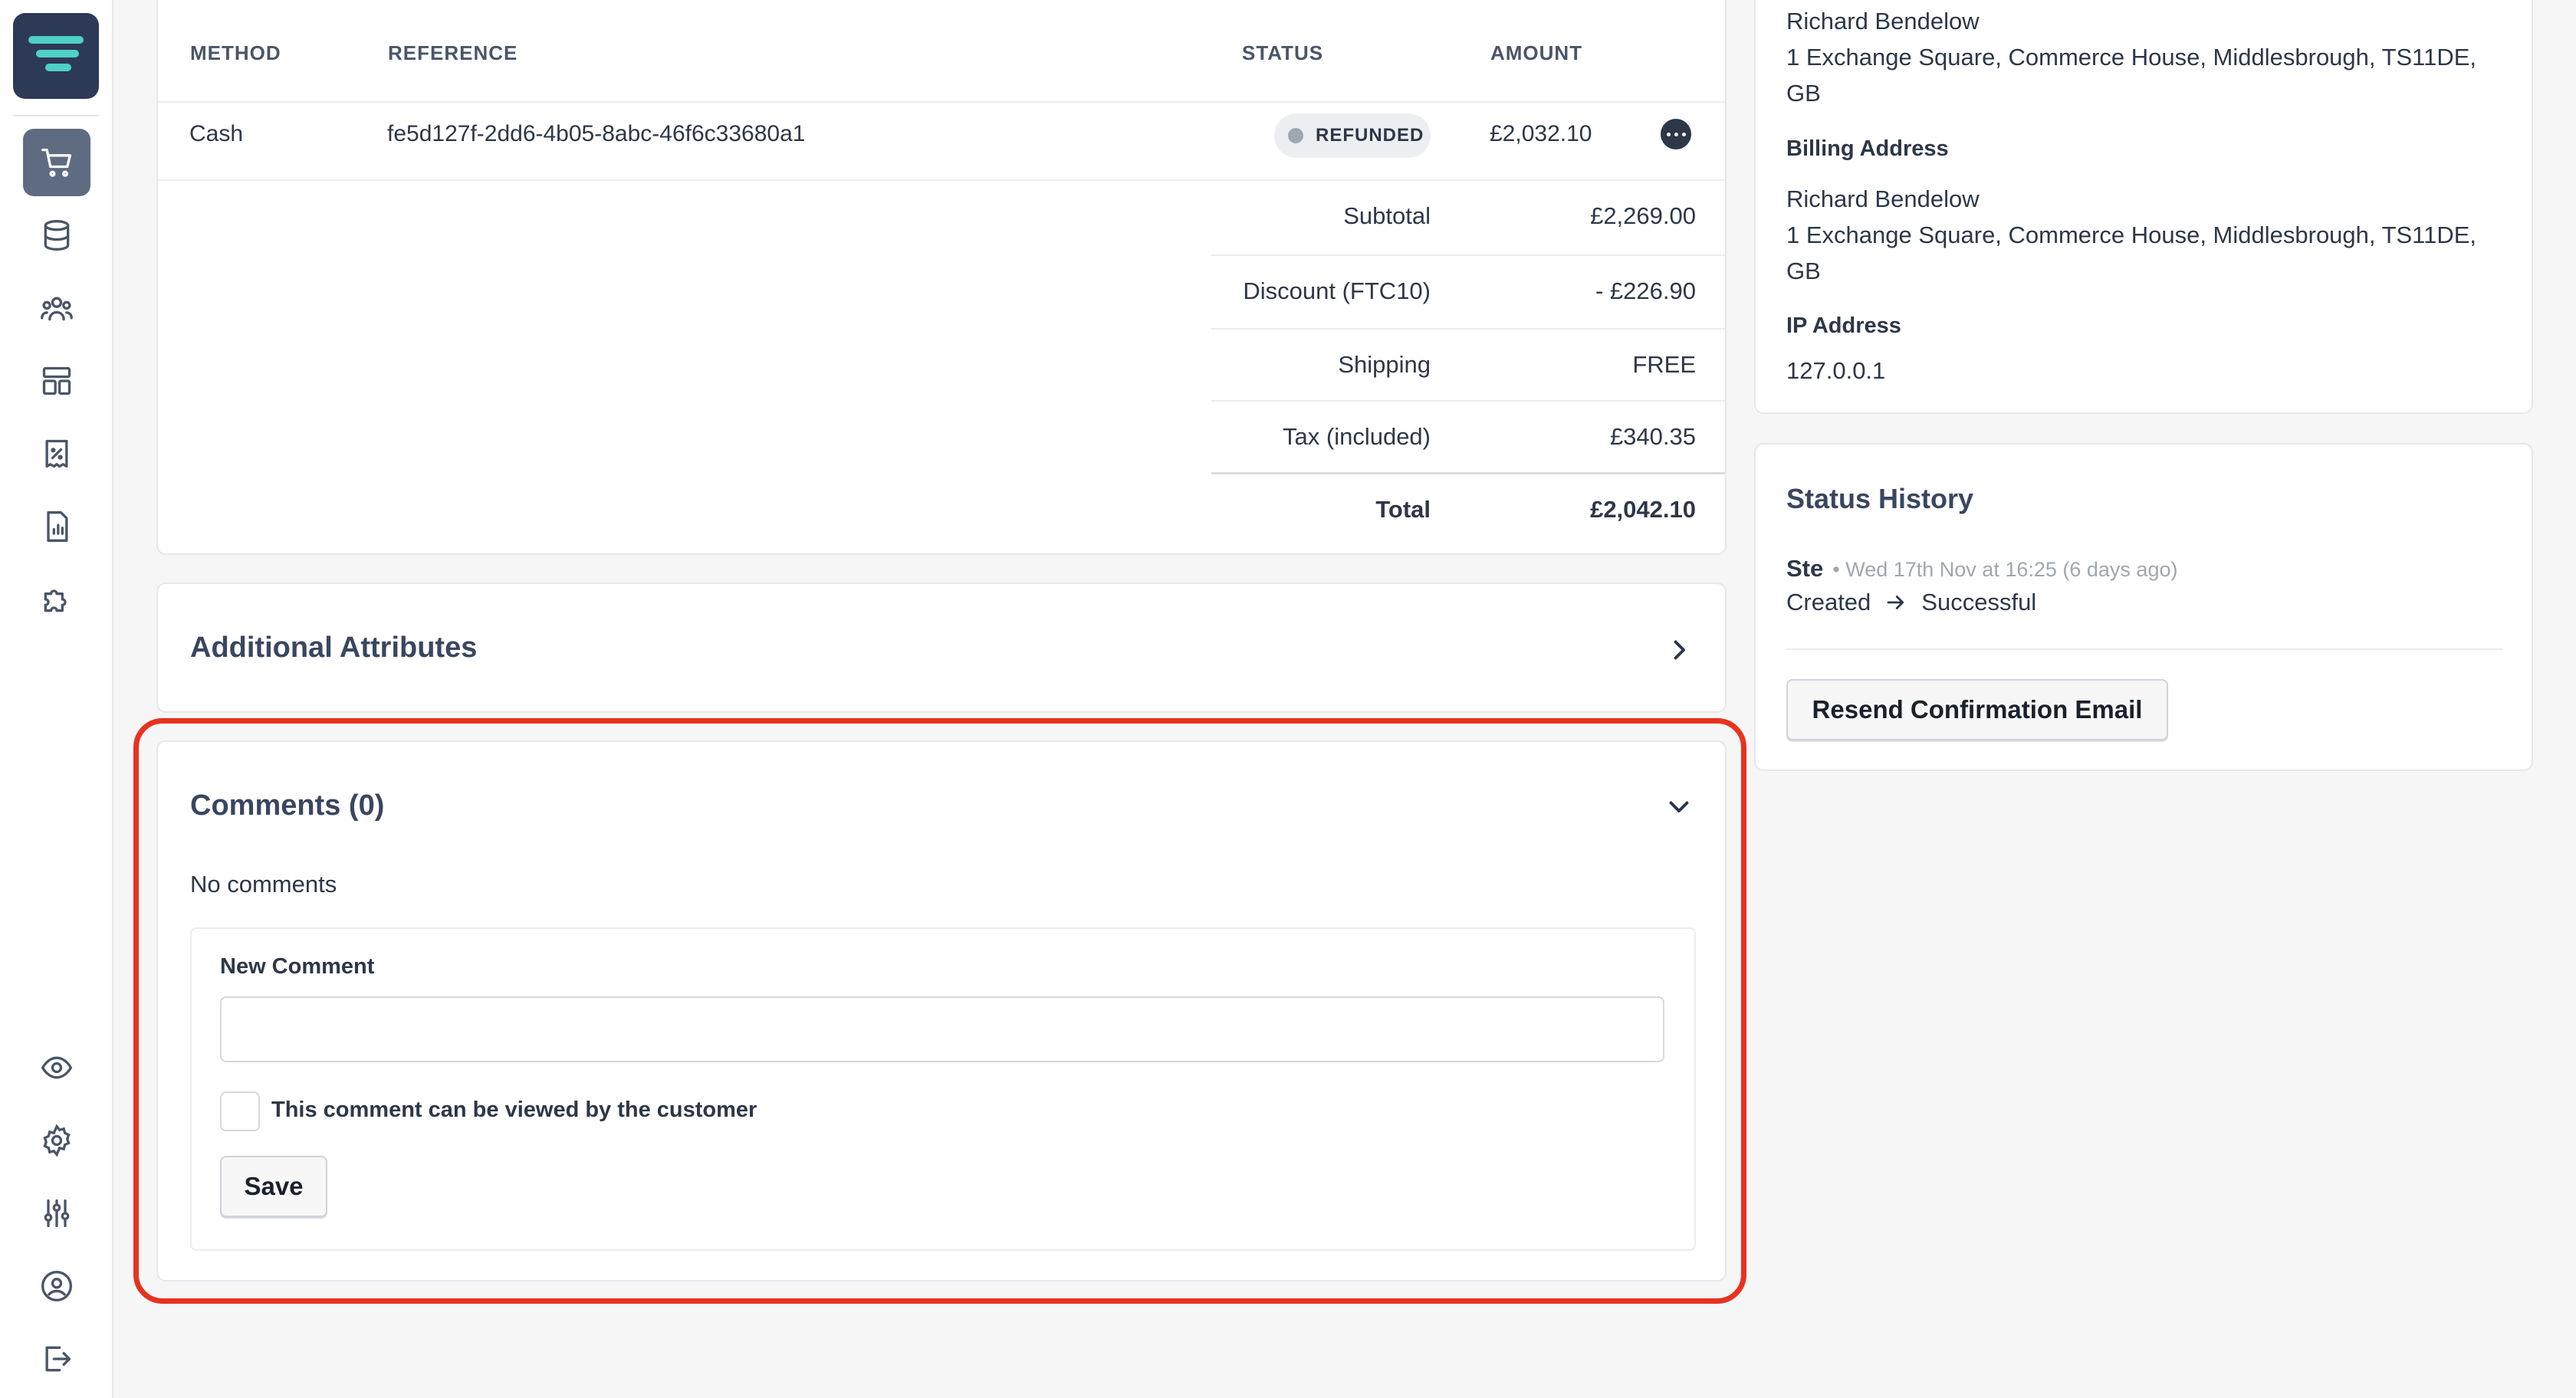  I want to click on customer-visible-checkbox, so click(240, 1111).